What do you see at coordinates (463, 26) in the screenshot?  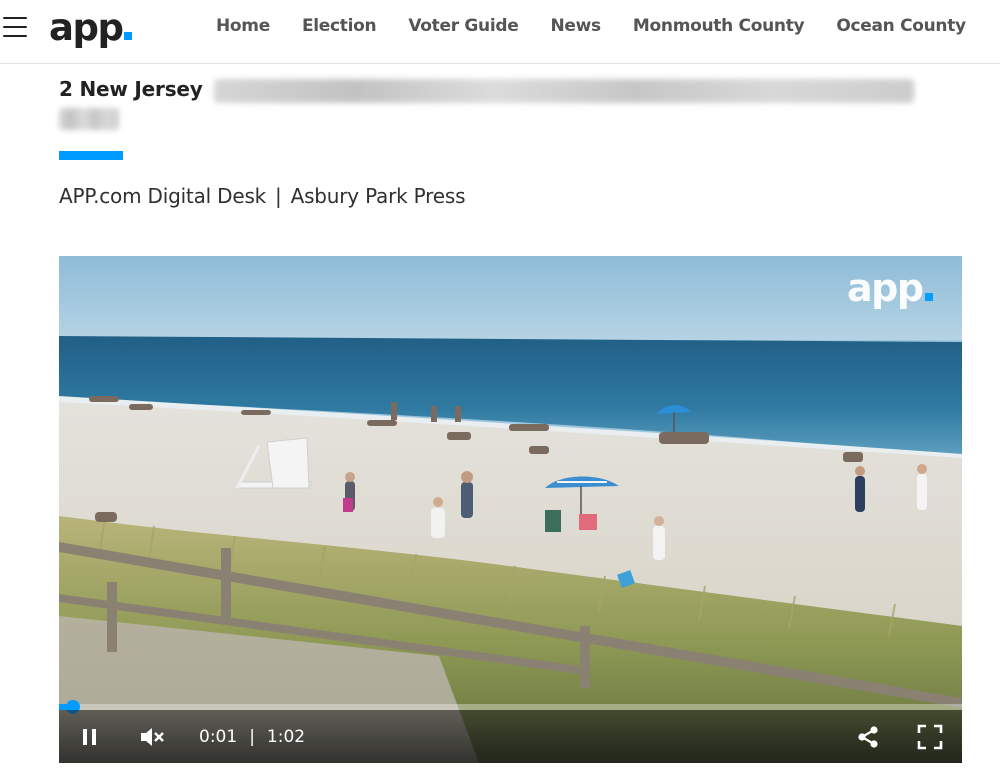 I see `nav-item-voter-guide: Voter Guide` at bounding box center [463, 26].